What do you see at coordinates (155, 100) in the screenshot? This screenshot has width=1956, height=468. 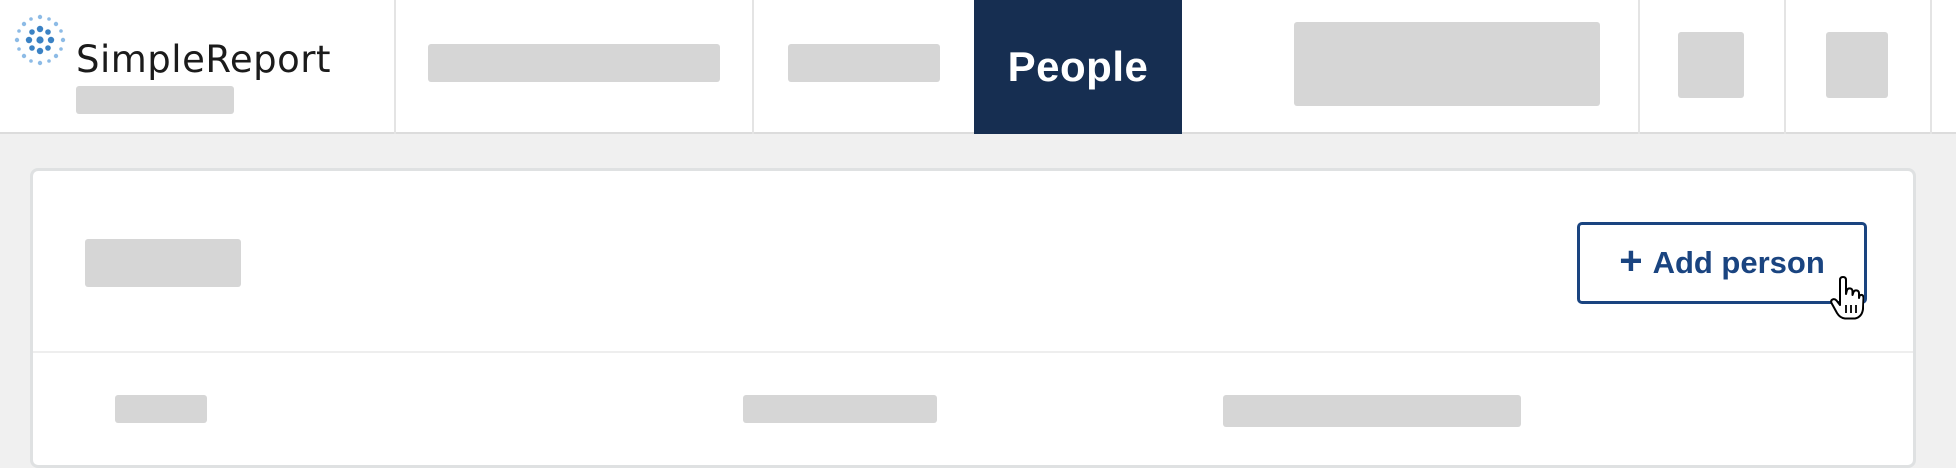 I see `facility-placeholder` at bounding box center [155, 100].